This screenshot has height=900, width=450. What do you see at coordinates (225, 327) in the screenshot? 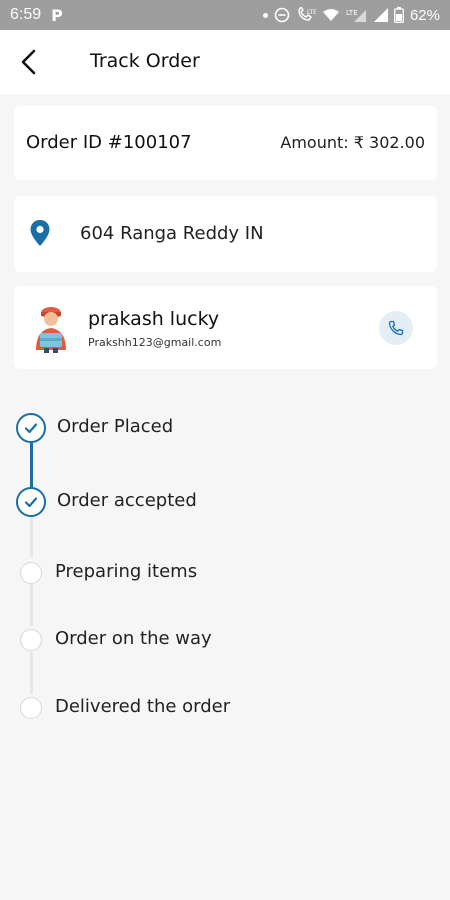
I see `customer-card: prakash lucky Prakshh123@gmail.com` at bounding box center [225, 327].